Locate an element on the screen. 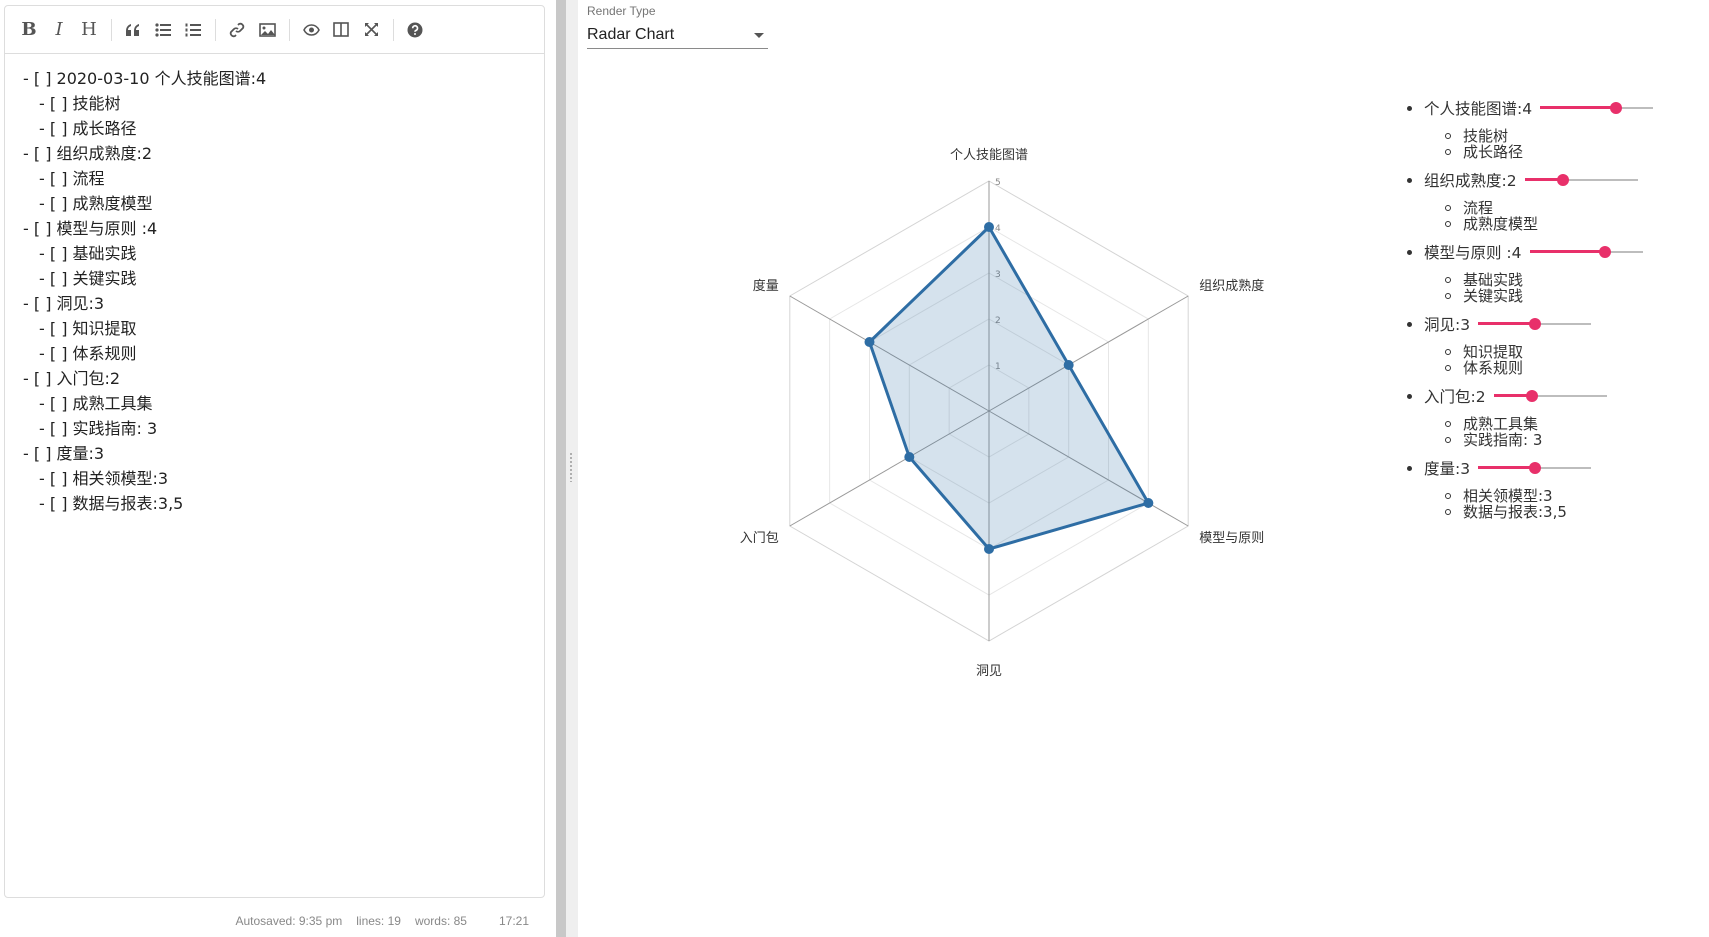 This screenshot has width=1709, height=937. sub-skill-label: 流程 is located at coordinates (1478, 208).